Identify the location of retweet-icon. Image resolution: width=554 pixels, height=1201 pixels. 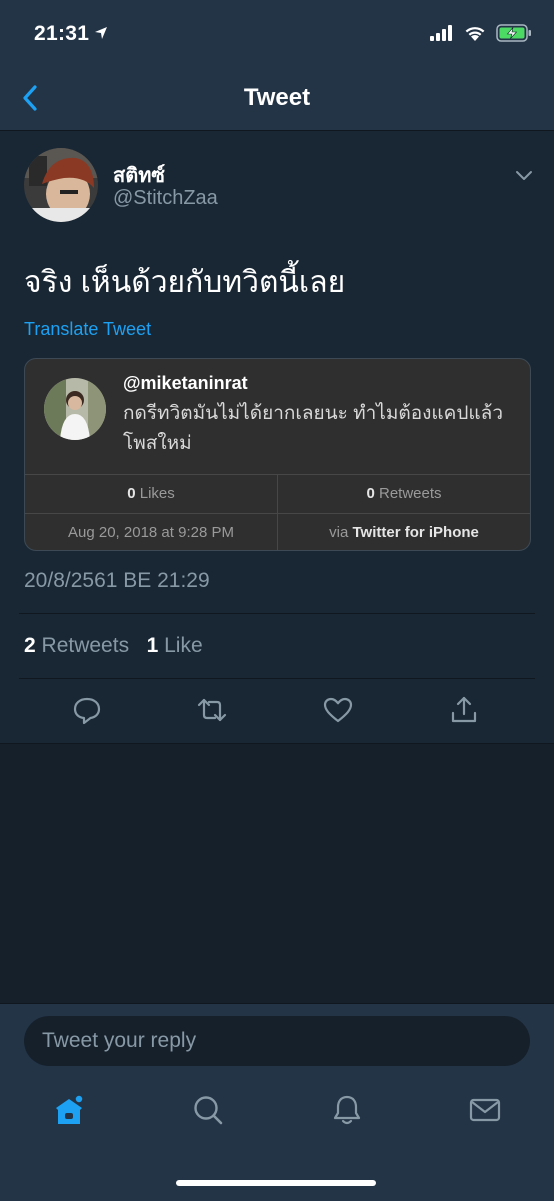
(212, 710).